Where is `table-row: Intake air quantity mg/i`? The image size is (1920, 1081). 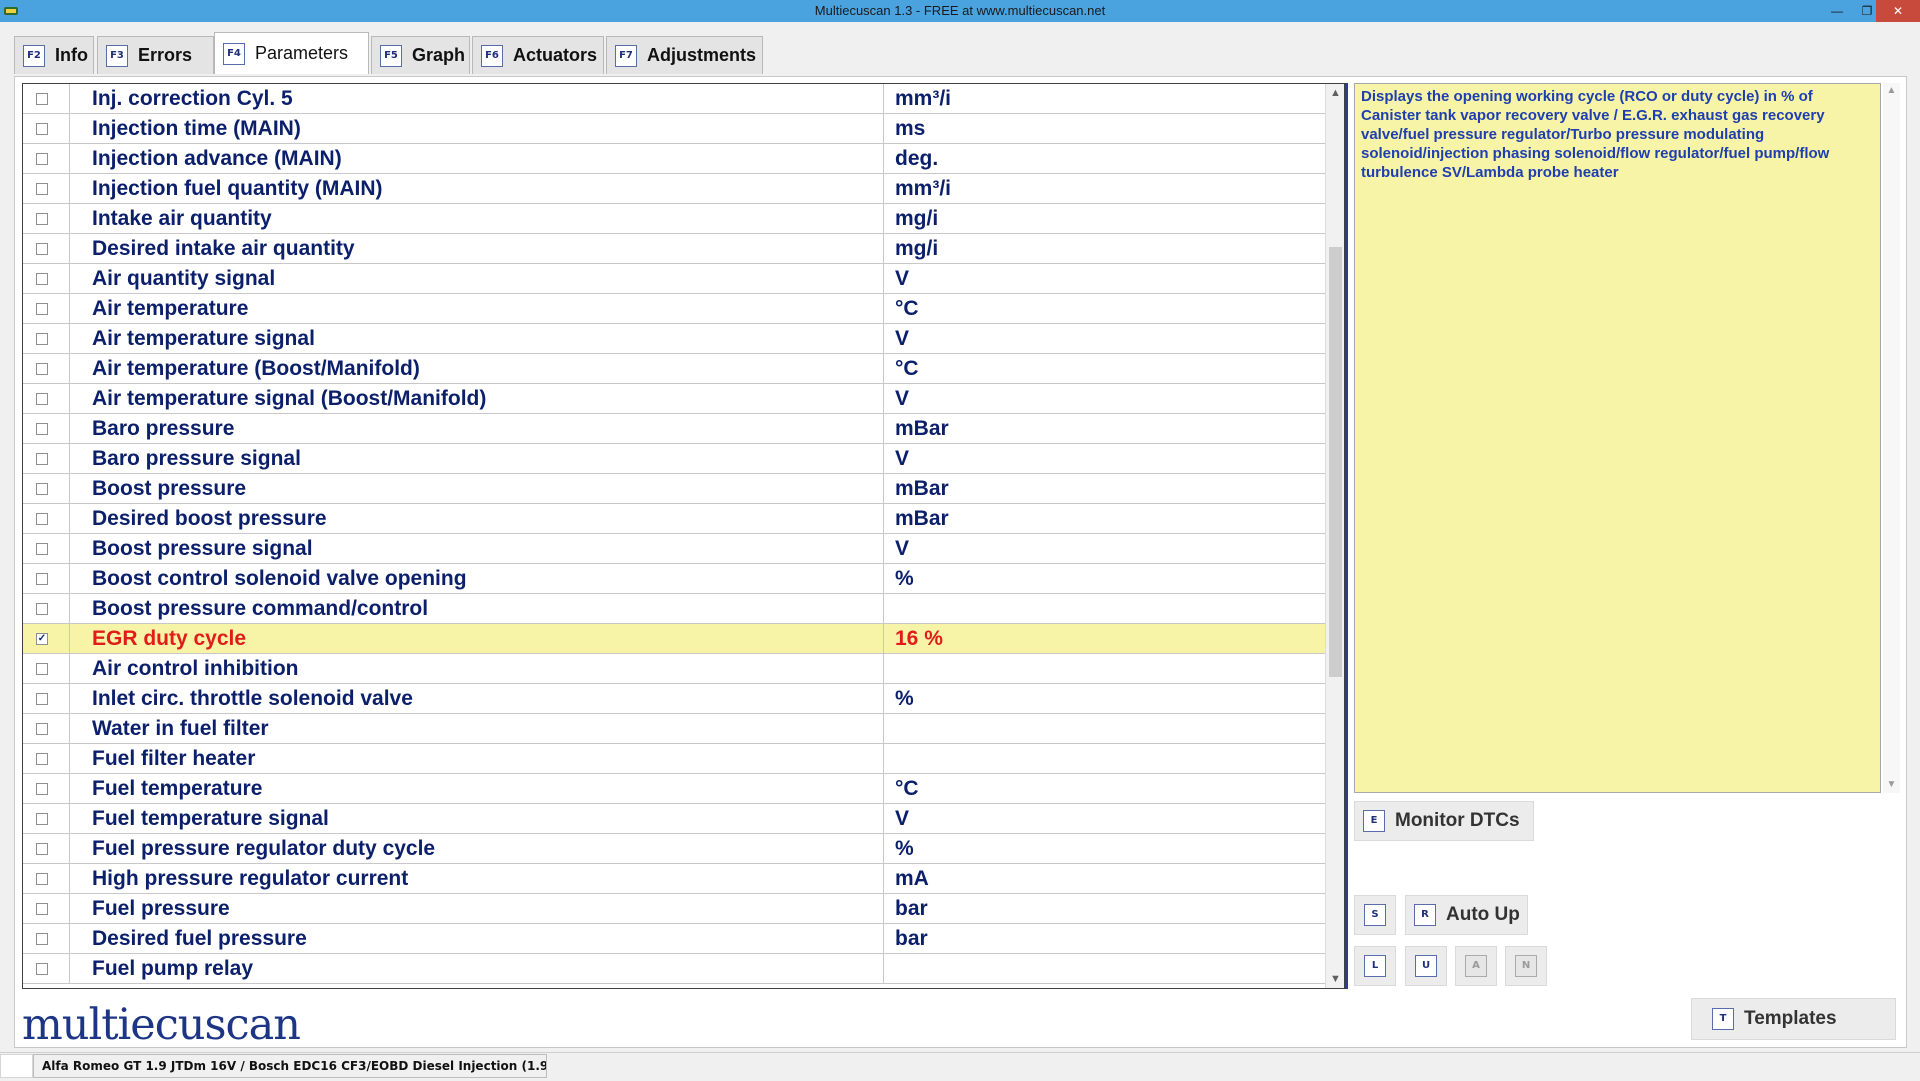 table-row: Intake air quantity mg/i is located at coordinates (674, 219).